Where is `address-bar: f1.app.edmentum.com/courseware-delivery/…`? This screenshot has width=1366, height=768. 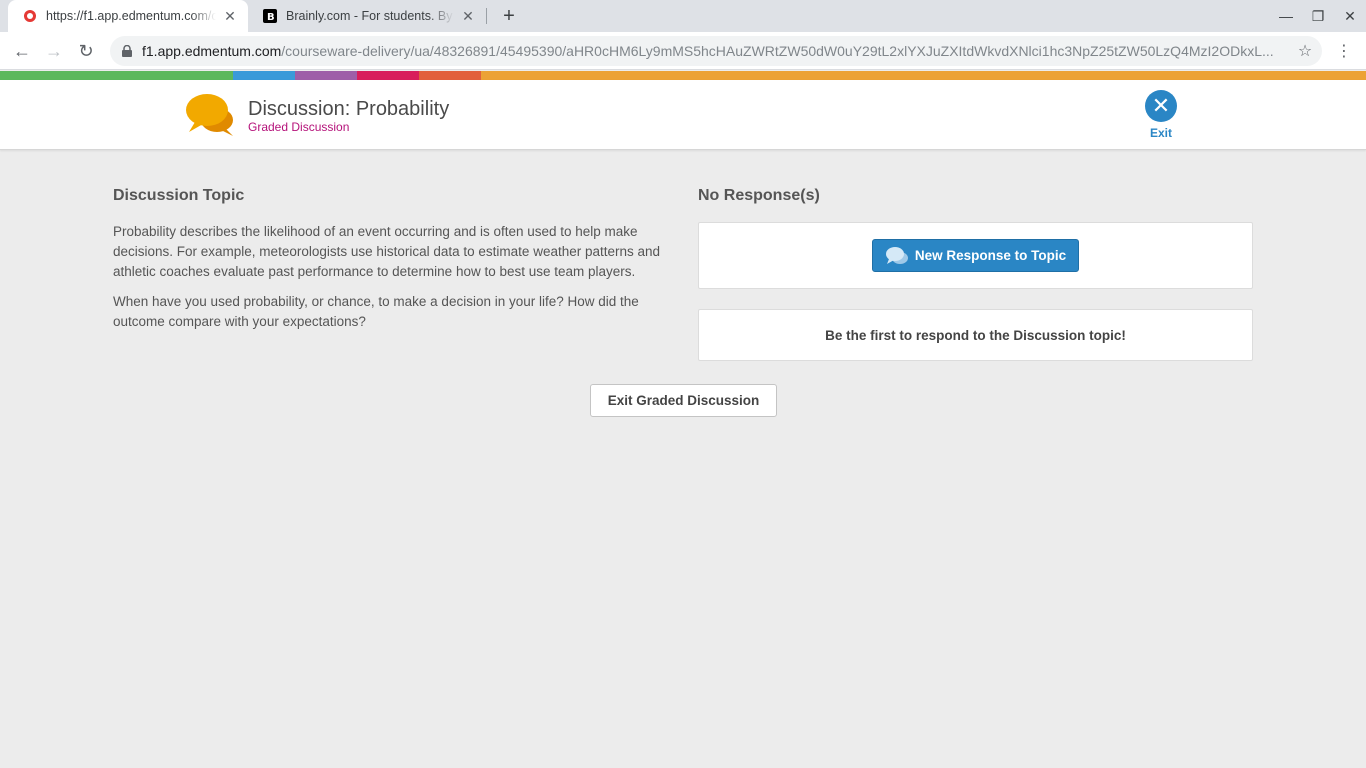
address-bar: f1.app.edmentum.com/courseware-delivery/… is located at coordinates (716, 51).